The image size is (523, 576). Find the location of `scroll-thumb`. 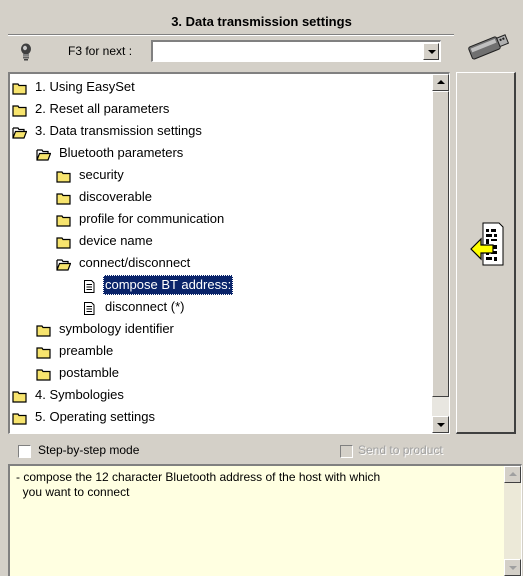

scroll-thumb is located at coordinates (440, 244).